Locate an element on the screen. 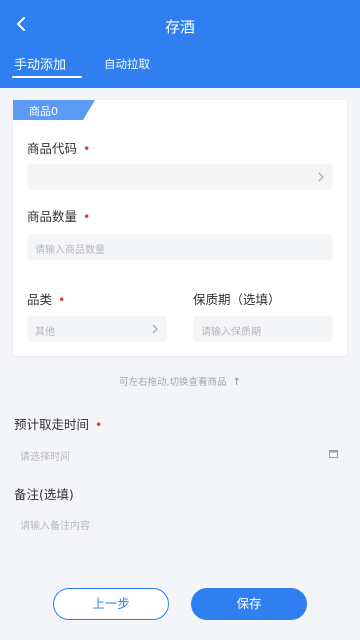 The width and height of the screenshot is (360, 640). product-badge: 商品0 is located at coordinates (43, 111).